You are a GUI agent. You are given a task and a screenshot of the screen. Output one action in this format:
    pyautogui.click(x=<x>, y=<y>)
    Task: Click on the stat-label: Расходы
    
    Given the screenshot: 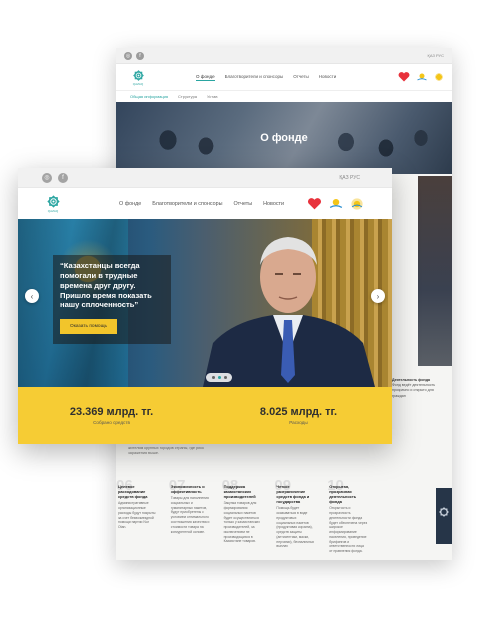 What is the action you would take?
    pyautogui.click(x=298, y=422)
    